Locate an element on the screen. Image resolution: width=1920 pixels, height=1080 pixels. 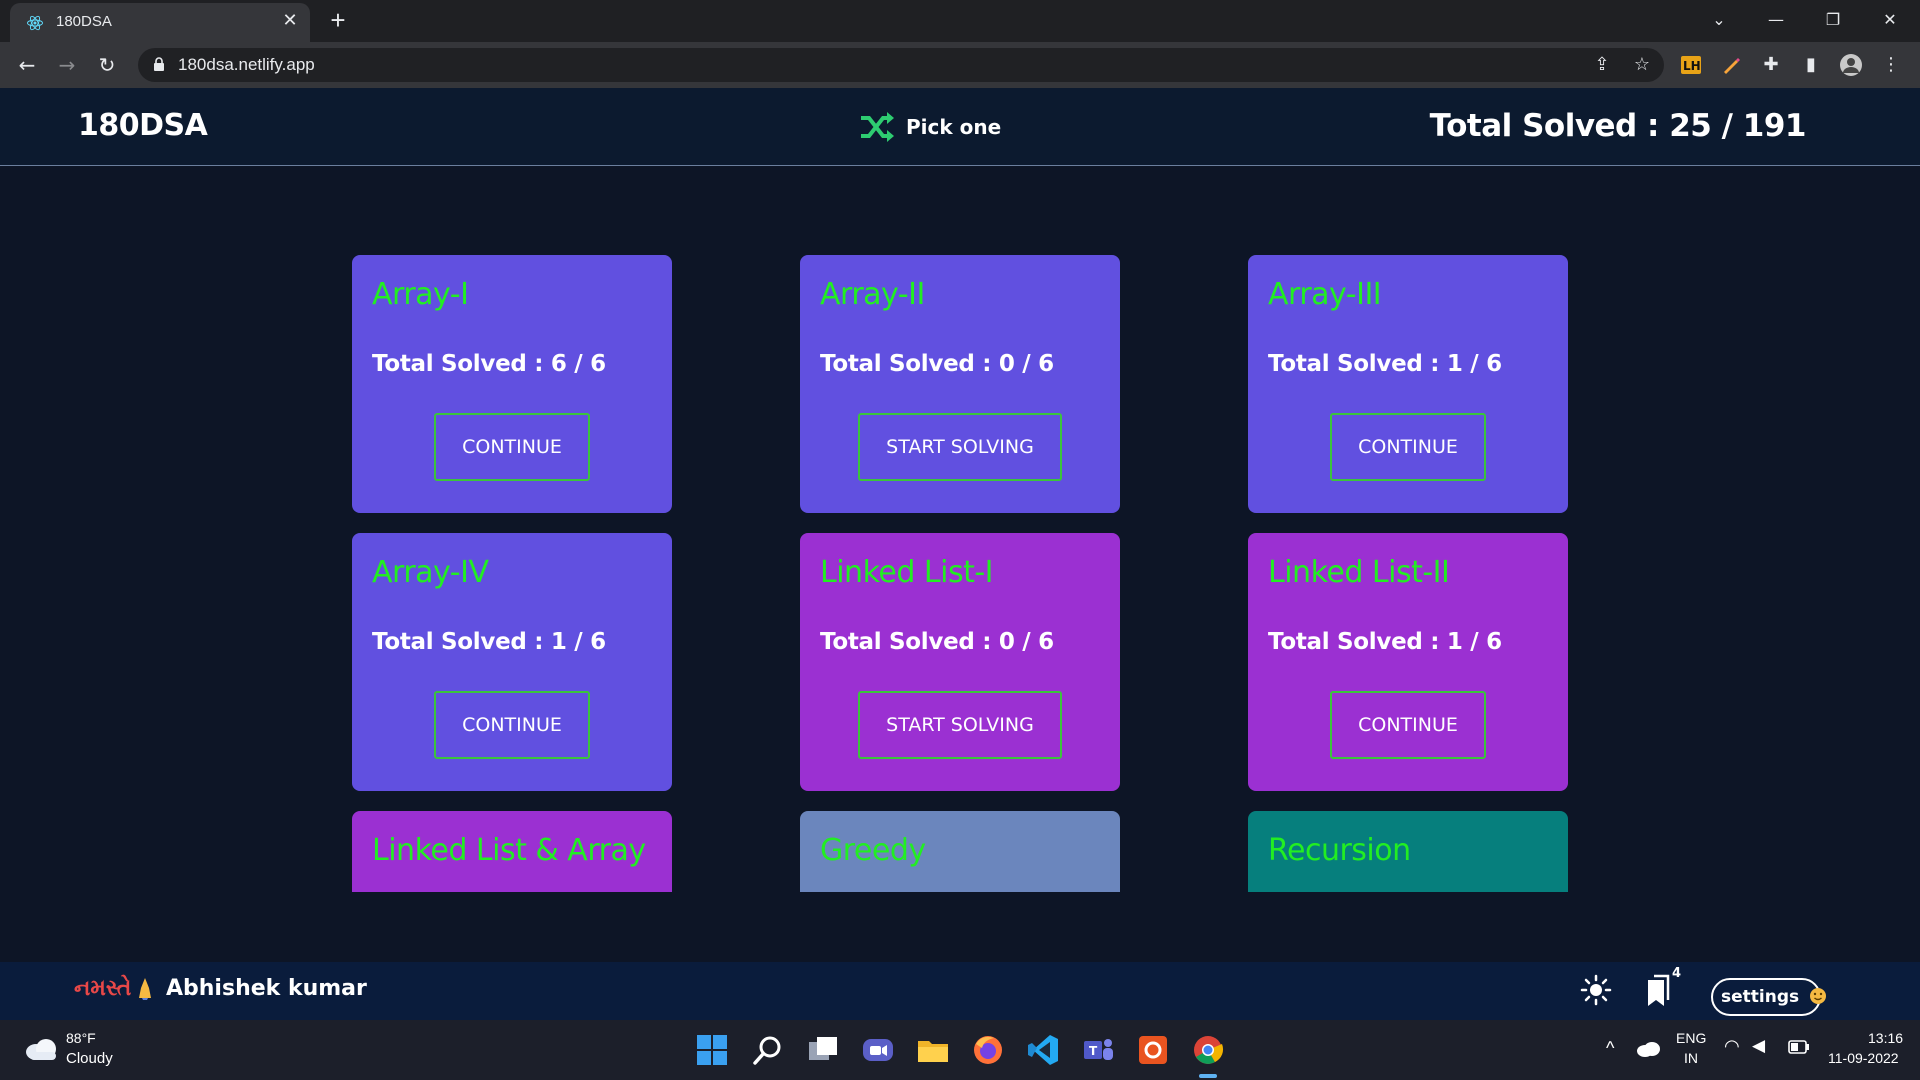
puzzle-icon: ✚ is located at coordinates (1771, 65).